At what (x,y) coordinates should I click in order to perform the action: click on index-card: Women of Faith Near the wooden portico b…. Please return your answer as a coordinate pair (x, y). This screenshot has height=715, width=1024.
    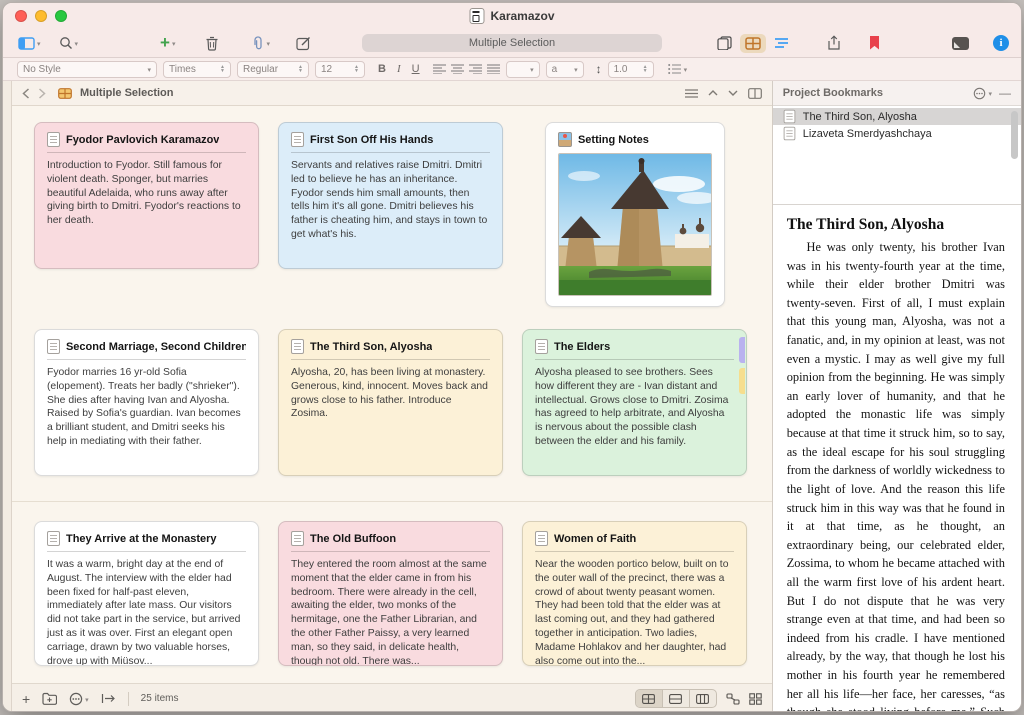
    Looking at the image, I should click on (634, 593).